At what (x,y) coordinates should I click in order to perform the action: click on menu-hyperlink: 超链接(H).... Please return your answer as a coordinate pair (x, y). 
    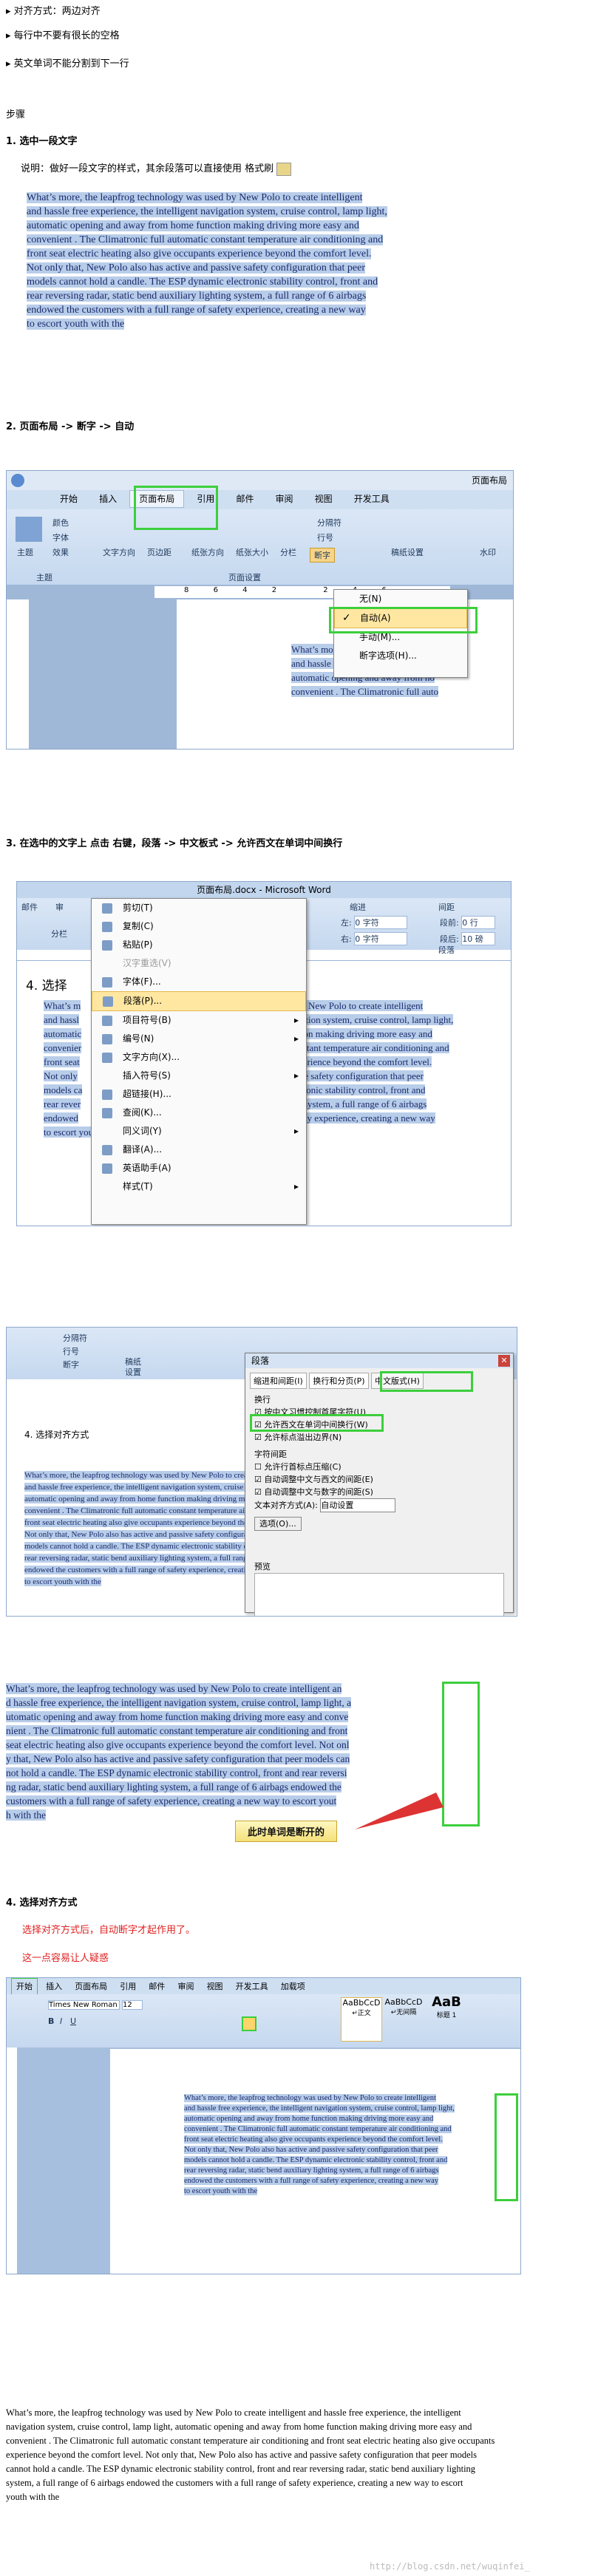
    Looking at the image, I should click on (199, 1094).